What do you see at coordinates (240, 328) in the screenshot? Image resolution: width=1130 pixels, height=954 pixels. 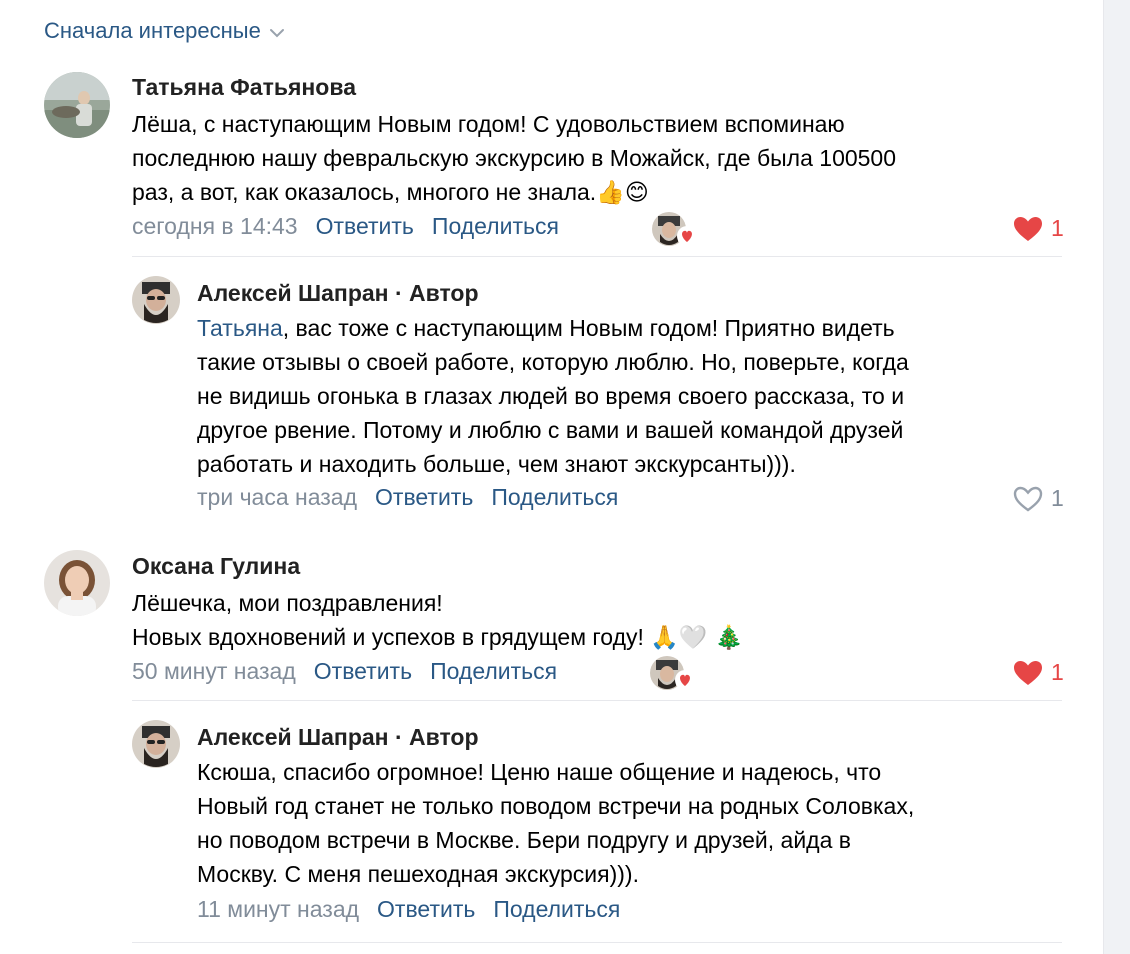 I see `mention-link: Татьяна` at bounding box center [240, 328].